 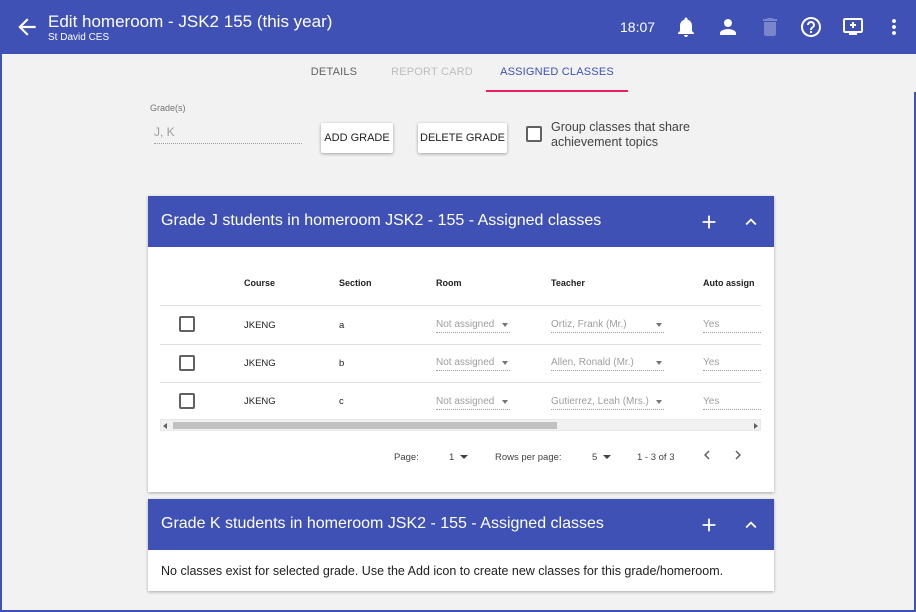 I want to click on scroll-right-arrow-icon, so click(x=756, y=426).